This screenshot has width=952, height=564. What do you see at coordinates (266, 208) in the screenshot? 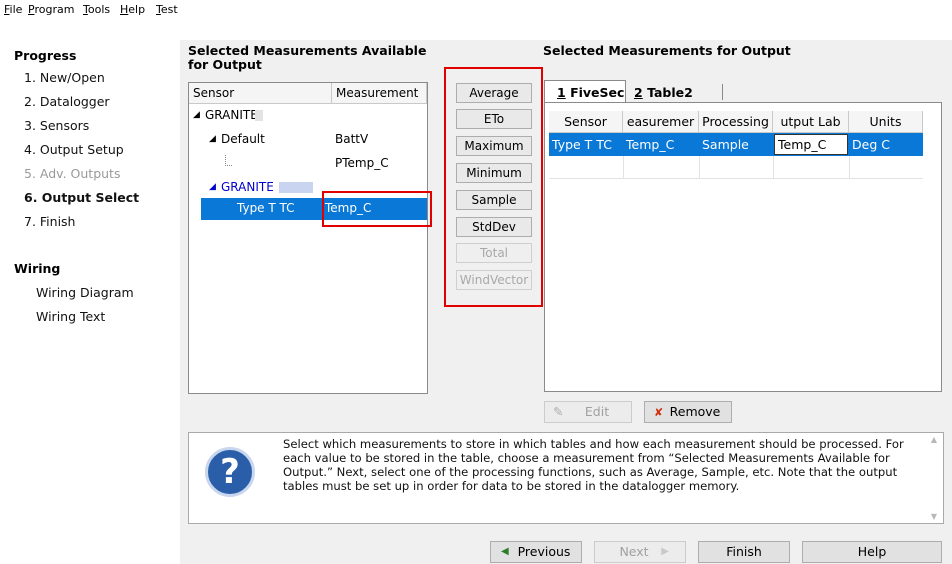
I see `tree-node-sensor: Type T TC` at bounding box center [266, 208].